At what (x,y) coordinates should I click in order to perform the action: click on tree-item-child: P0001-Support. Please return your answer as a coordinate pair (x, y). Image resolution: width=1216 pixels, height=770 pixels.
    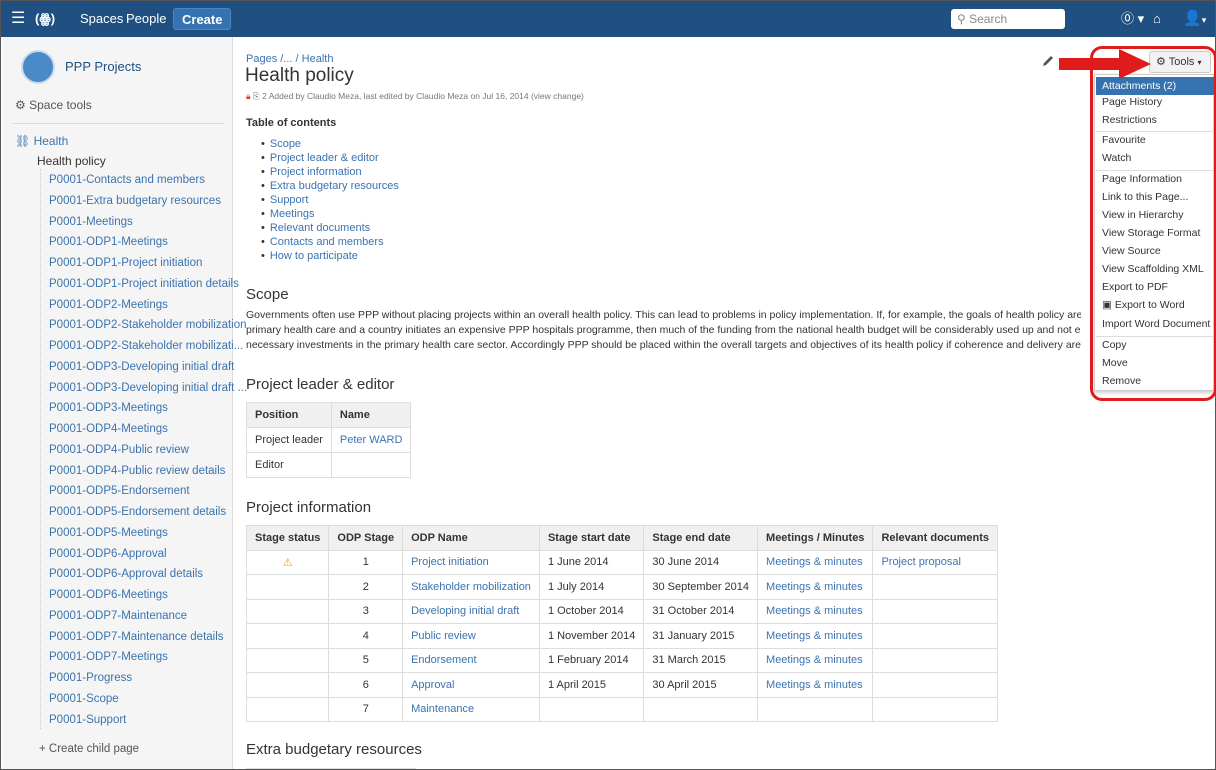
    Looking at the image, I should click on (87, 720).